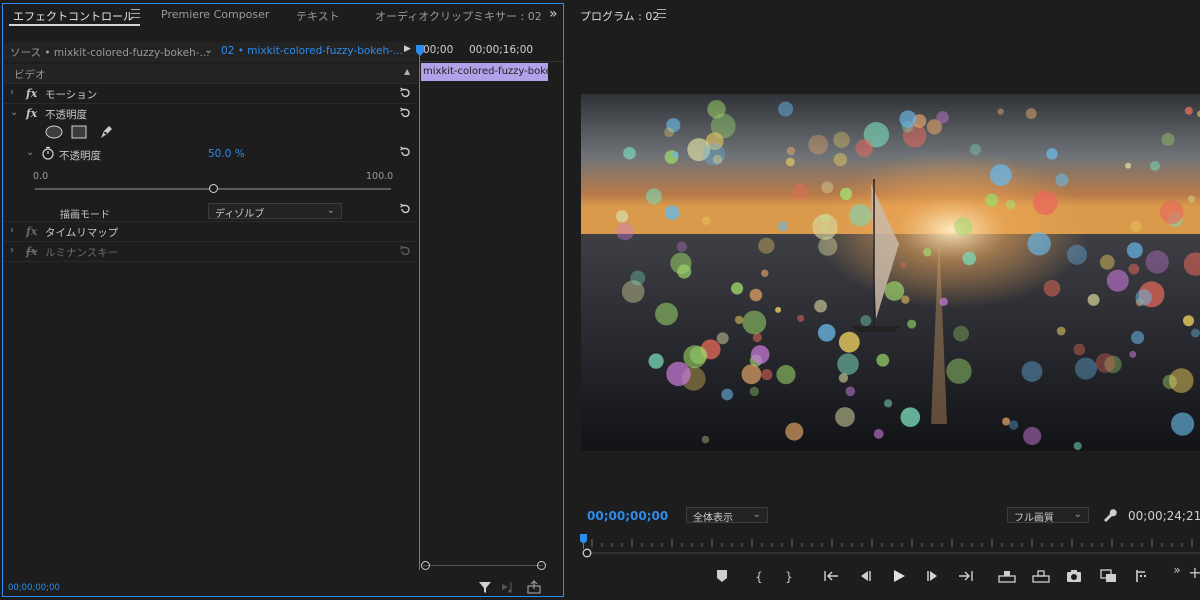 This screenshot has height=600, width=1200. What do you see at coordinates (82, 253) in the screenshot?
I see `effect-luma-key-label: ルミナンスキー` at bounding box center [82, 253].